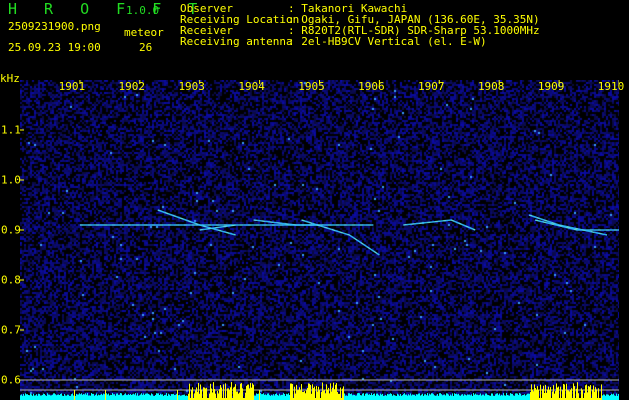 The image size is (629, 400). What do you see at coordinates (251, 86) in the screenshot?
I see `x-tick-label: 1904` at bounding box center [251, 86].